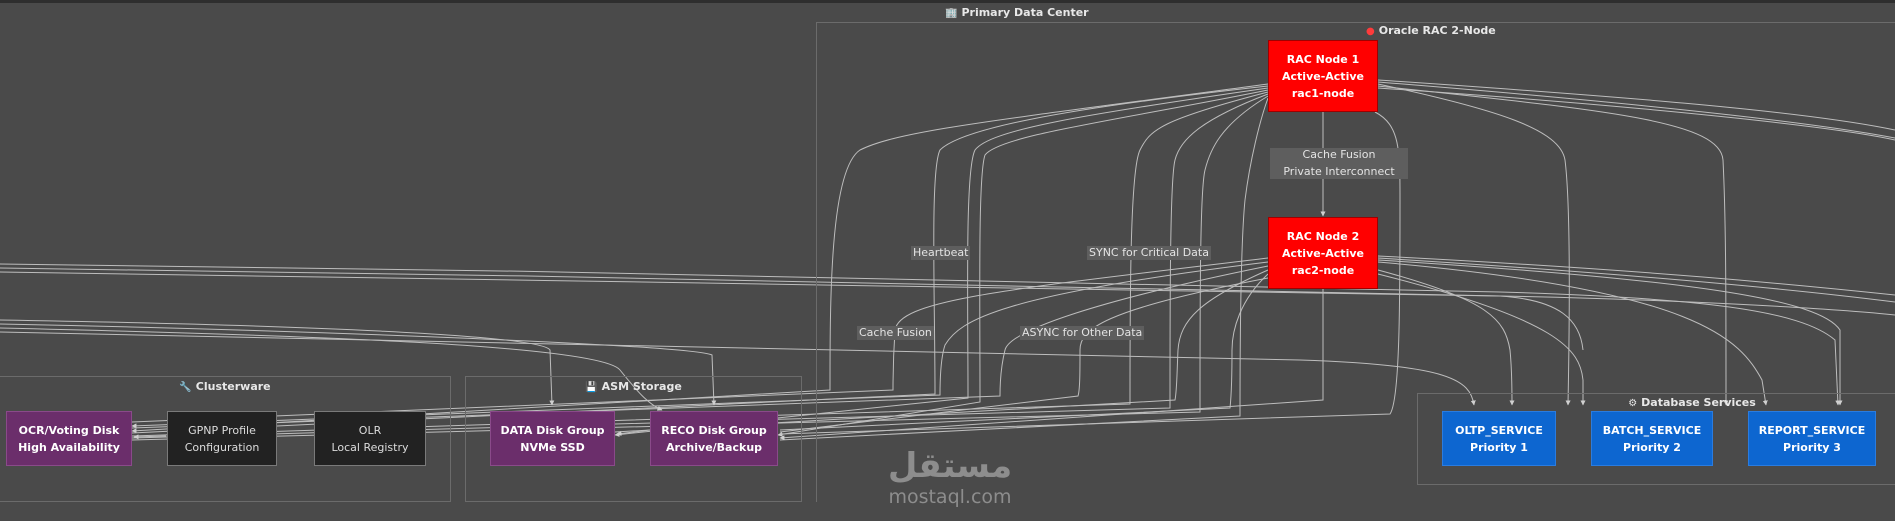  Describe the element at coordinates (370, 438) in the screenshot. I see `olr-node: OLR Local Registry` at that location.